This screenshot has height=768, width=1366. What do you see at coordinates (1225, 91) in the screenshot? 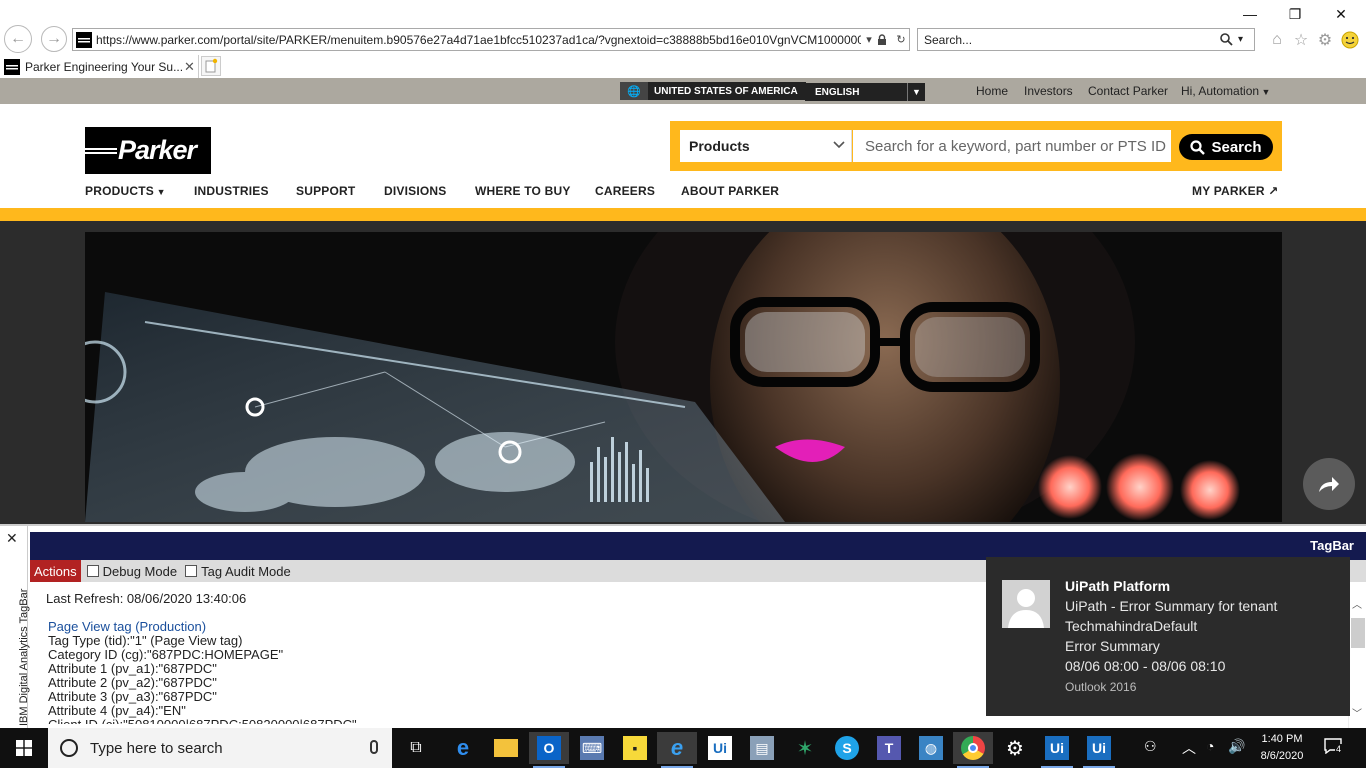
I see `util-link-account: Hi, Automation ▼` at bounding box center [1225, 91].